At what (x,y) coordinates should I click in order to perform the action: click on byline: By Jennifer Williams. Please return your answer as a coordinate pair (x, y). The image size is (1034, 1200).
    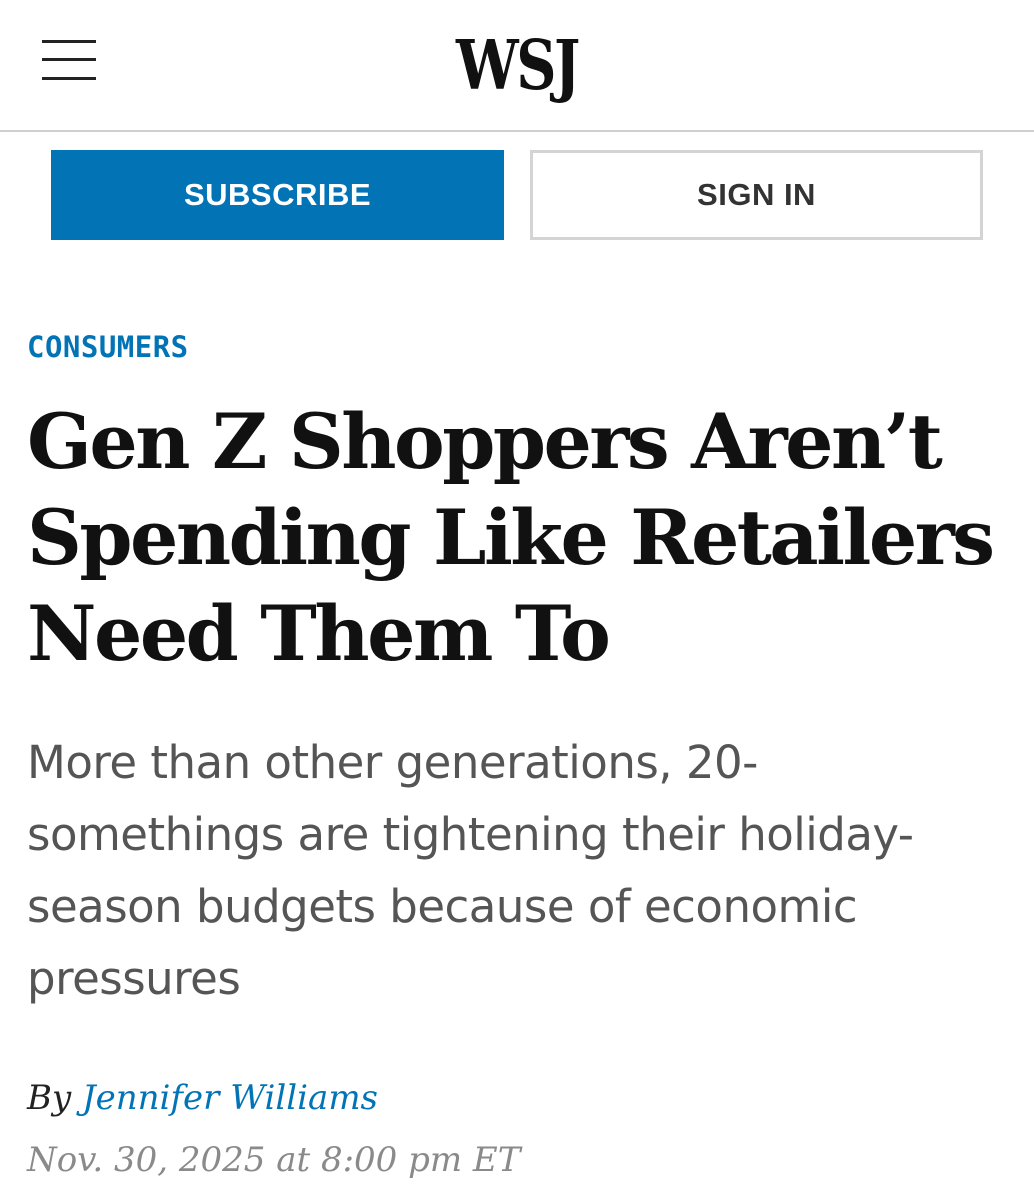
    Looking at the image, I should click on (202, 1098).